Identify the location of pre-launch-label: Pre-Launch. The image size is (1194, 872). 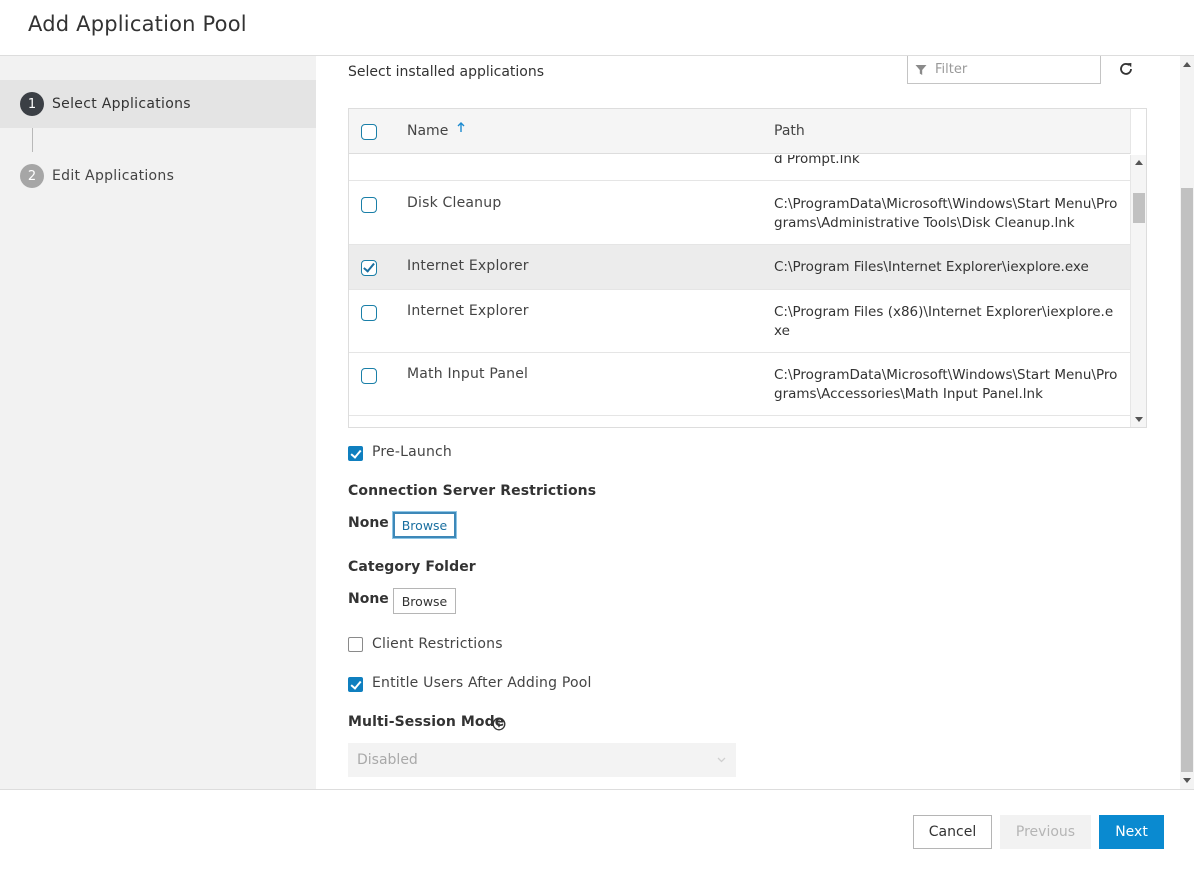
(412, 452).